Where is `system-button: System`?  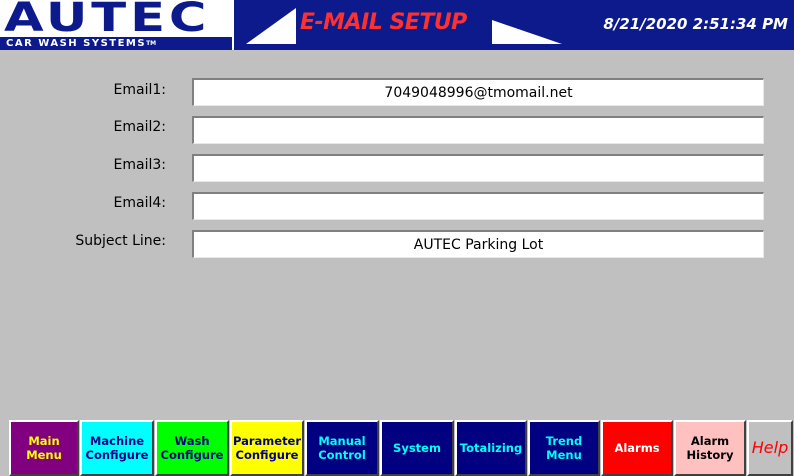
system-button: System is located at coordinates (417, 448).